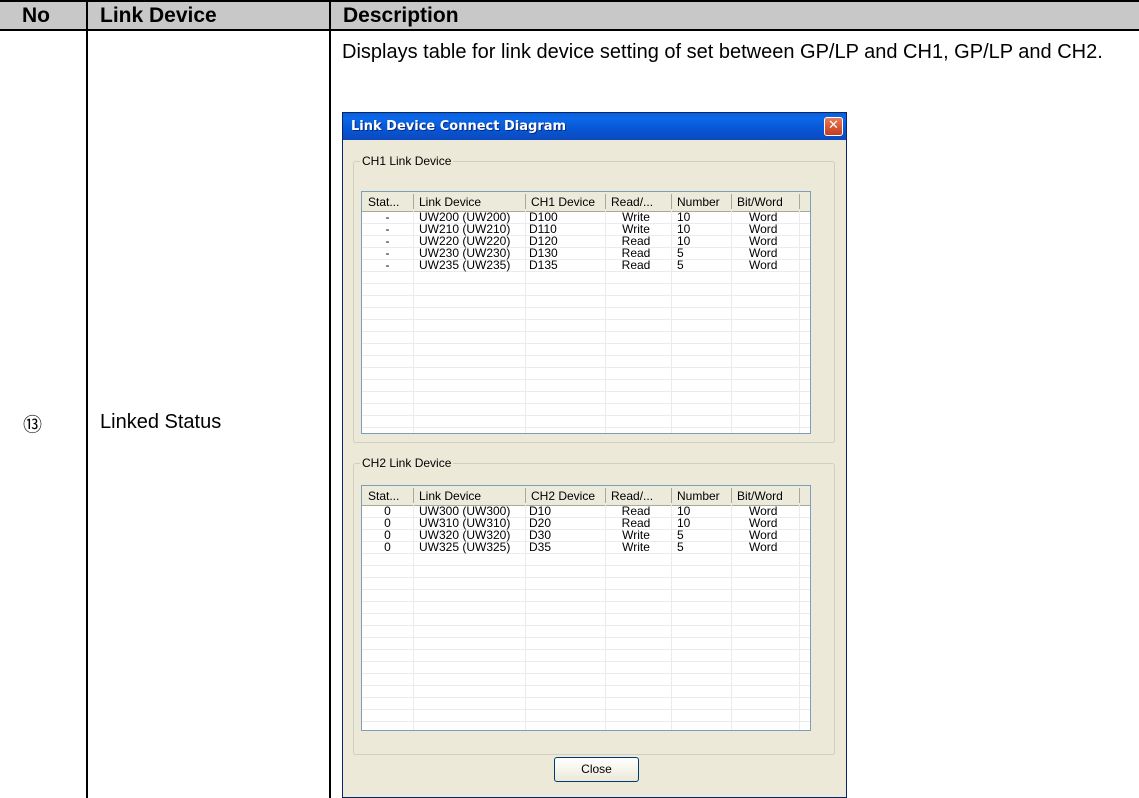  What do you see at coordinates (563, 202) in the screenshot?
I see `column-header: CH1 Device` at bounding box center [563, 202].